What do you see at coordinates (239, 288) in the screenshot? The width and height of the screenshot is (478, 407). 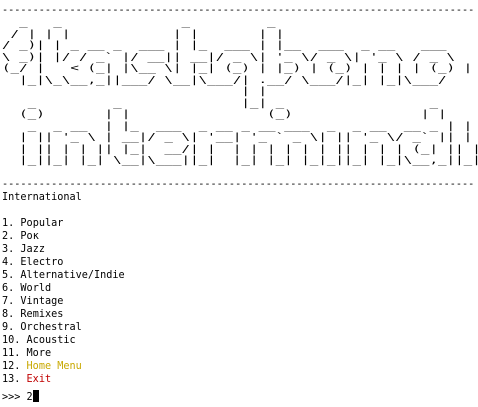 I see `menu-item-world: 6. World` at bounding box center [239, 288].